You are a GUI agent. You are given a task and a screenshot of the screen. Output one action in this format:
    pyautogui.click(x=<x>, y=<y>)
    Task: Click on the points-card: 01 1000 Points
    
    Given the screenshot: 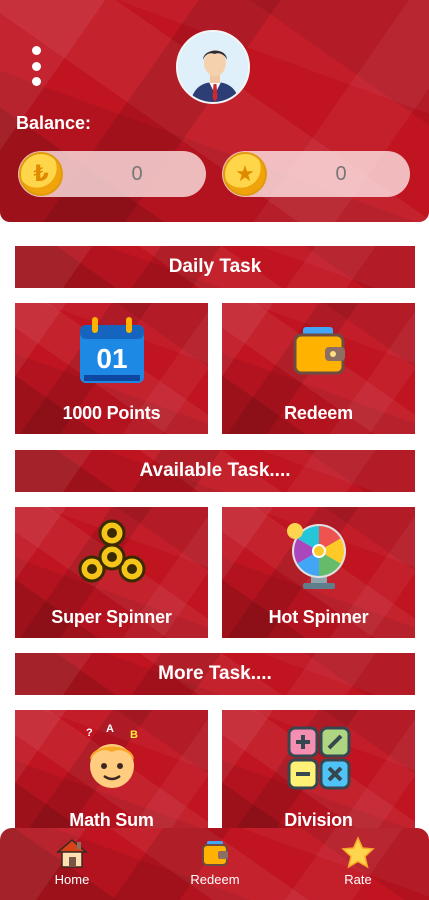 What is the action you would take?
    pyautogui.click(x=111, y=368)
    